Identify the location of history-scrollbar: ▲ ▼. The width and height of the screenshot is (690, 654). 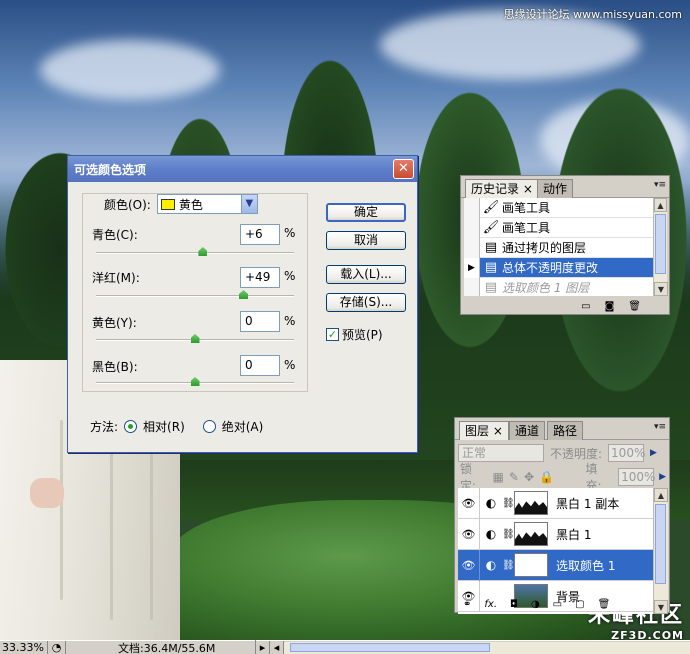
(660, 247).